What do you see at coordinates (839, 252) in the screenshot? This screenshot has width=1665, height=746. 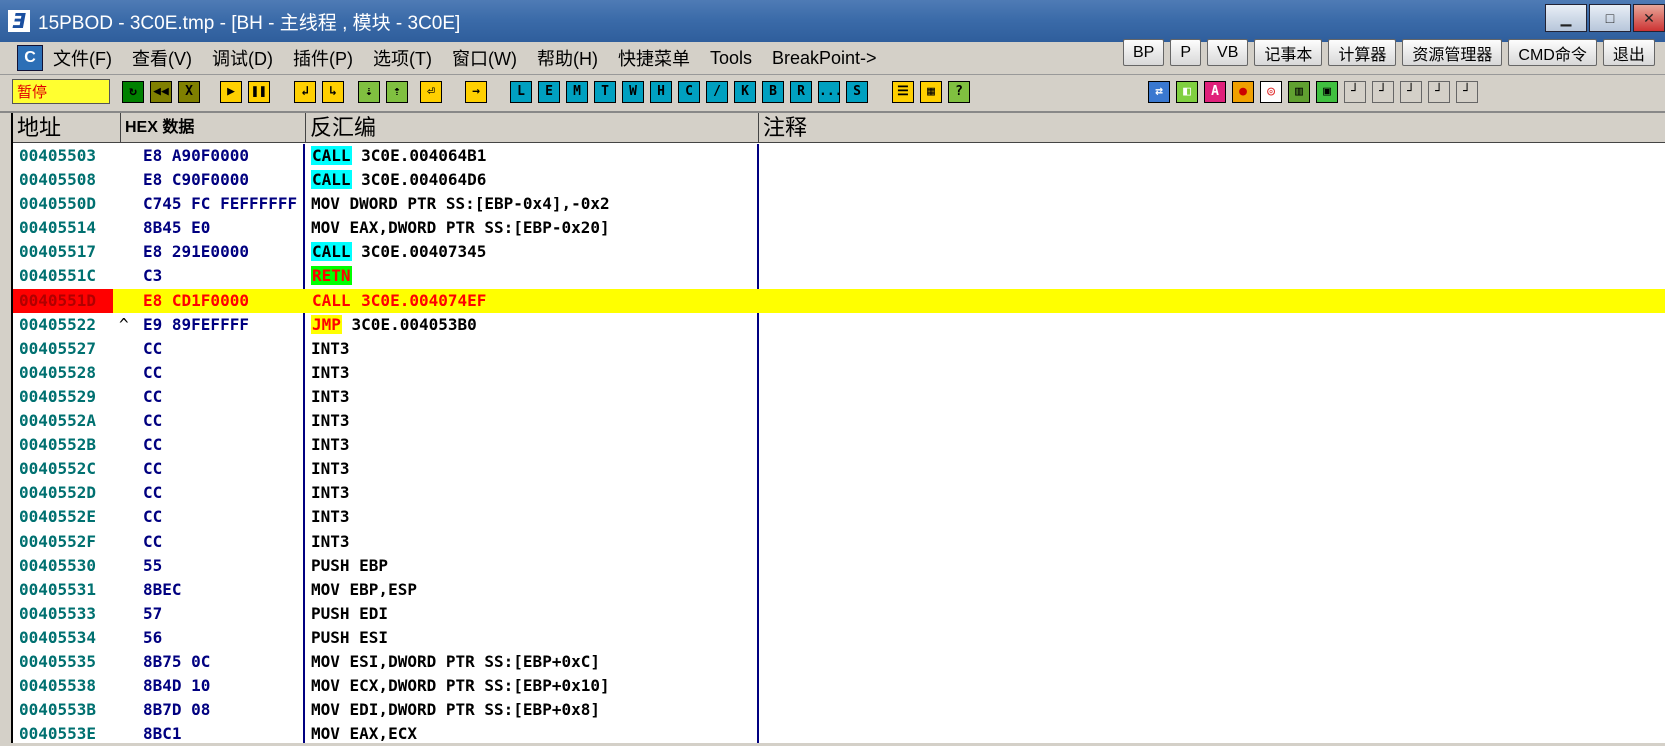 I see `table-row: 00405517 E8 291E0000 CALL 3C0E.00407345` at bounding box center [839, 252].